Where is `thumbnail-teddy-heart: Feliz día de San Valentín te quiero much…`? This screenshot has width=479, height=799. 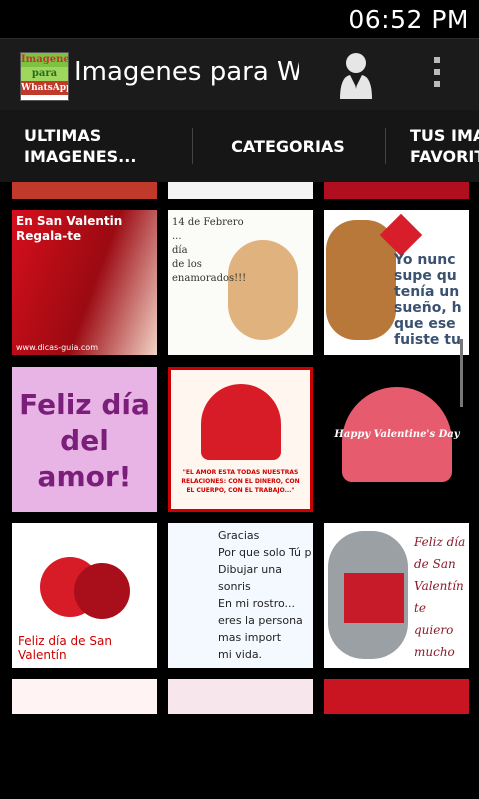 thumbnail-teddy-heart: Feliz día de San Valentín te quiero much… is located at coordinates (396, 595).